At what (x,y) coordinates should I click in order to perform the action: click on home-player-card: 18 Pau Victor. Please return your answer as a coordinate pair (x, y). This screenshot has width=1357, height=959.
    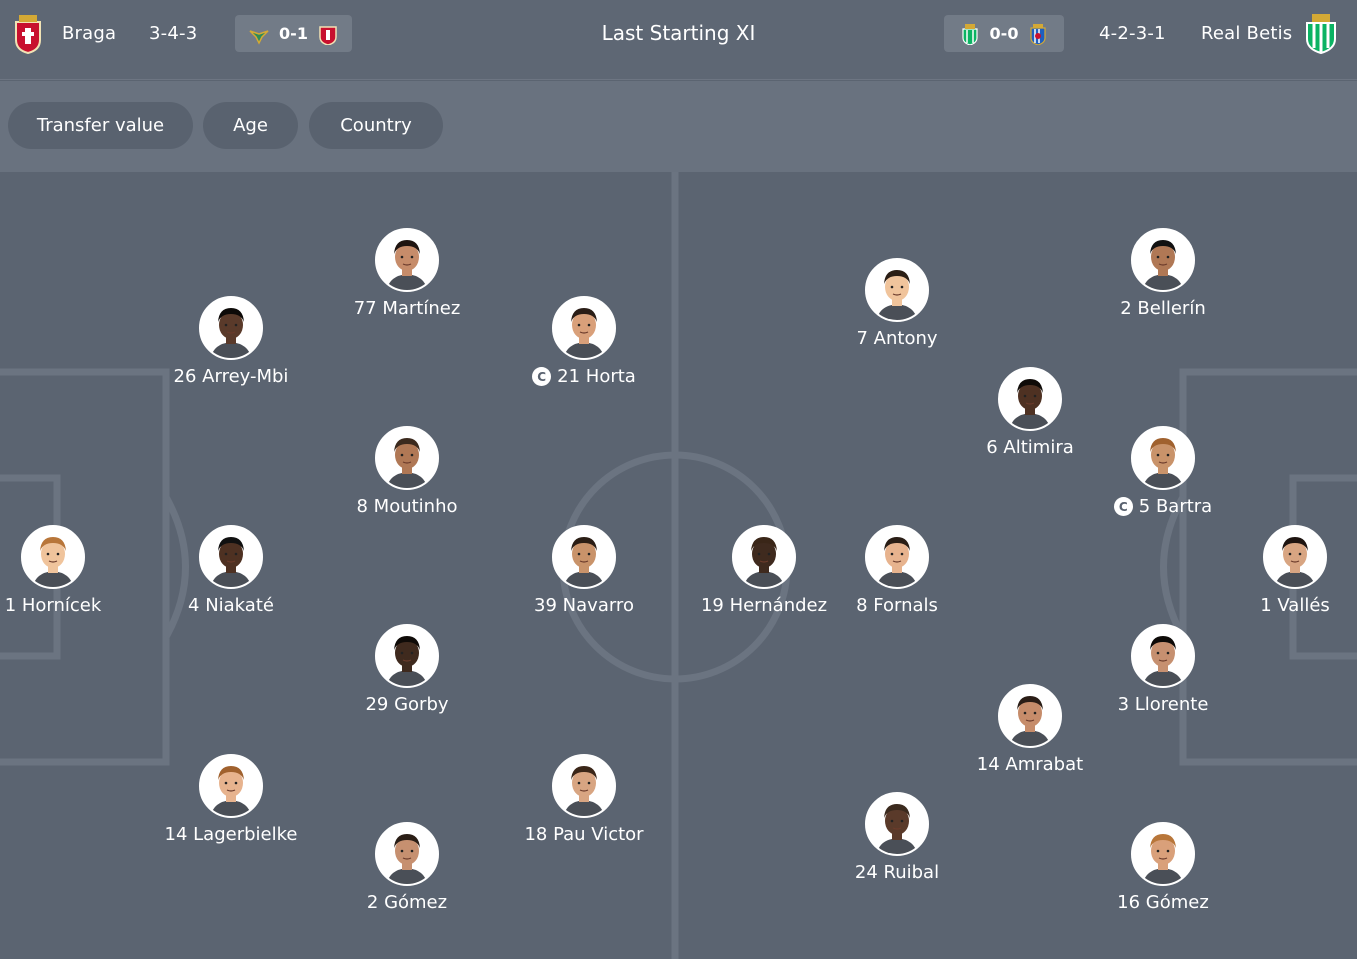
    Looking at the image, I should click on (584, 799).